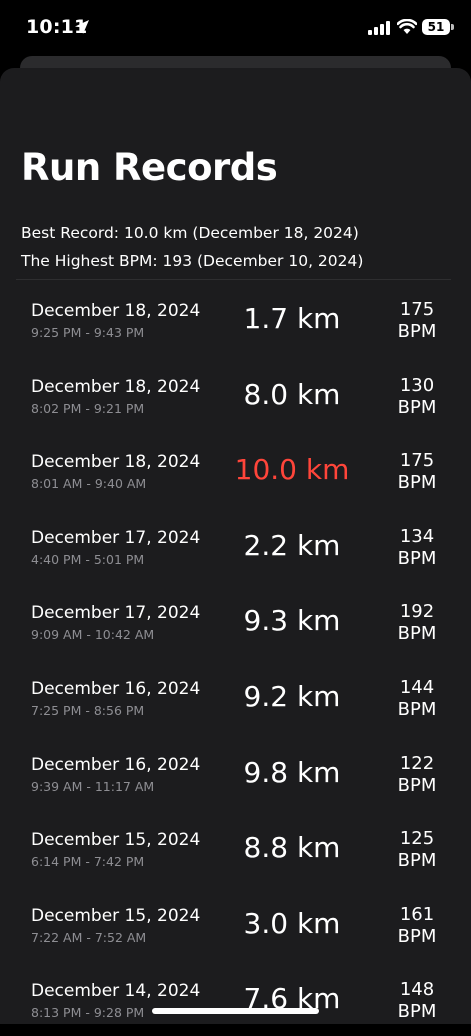 The height and width of the screenshot is (1036, 471). Describe the element at coordinates (88, 862) in the screenshot. I see `record-time-range: 6:14 PM - 7:42 PM` at that location.